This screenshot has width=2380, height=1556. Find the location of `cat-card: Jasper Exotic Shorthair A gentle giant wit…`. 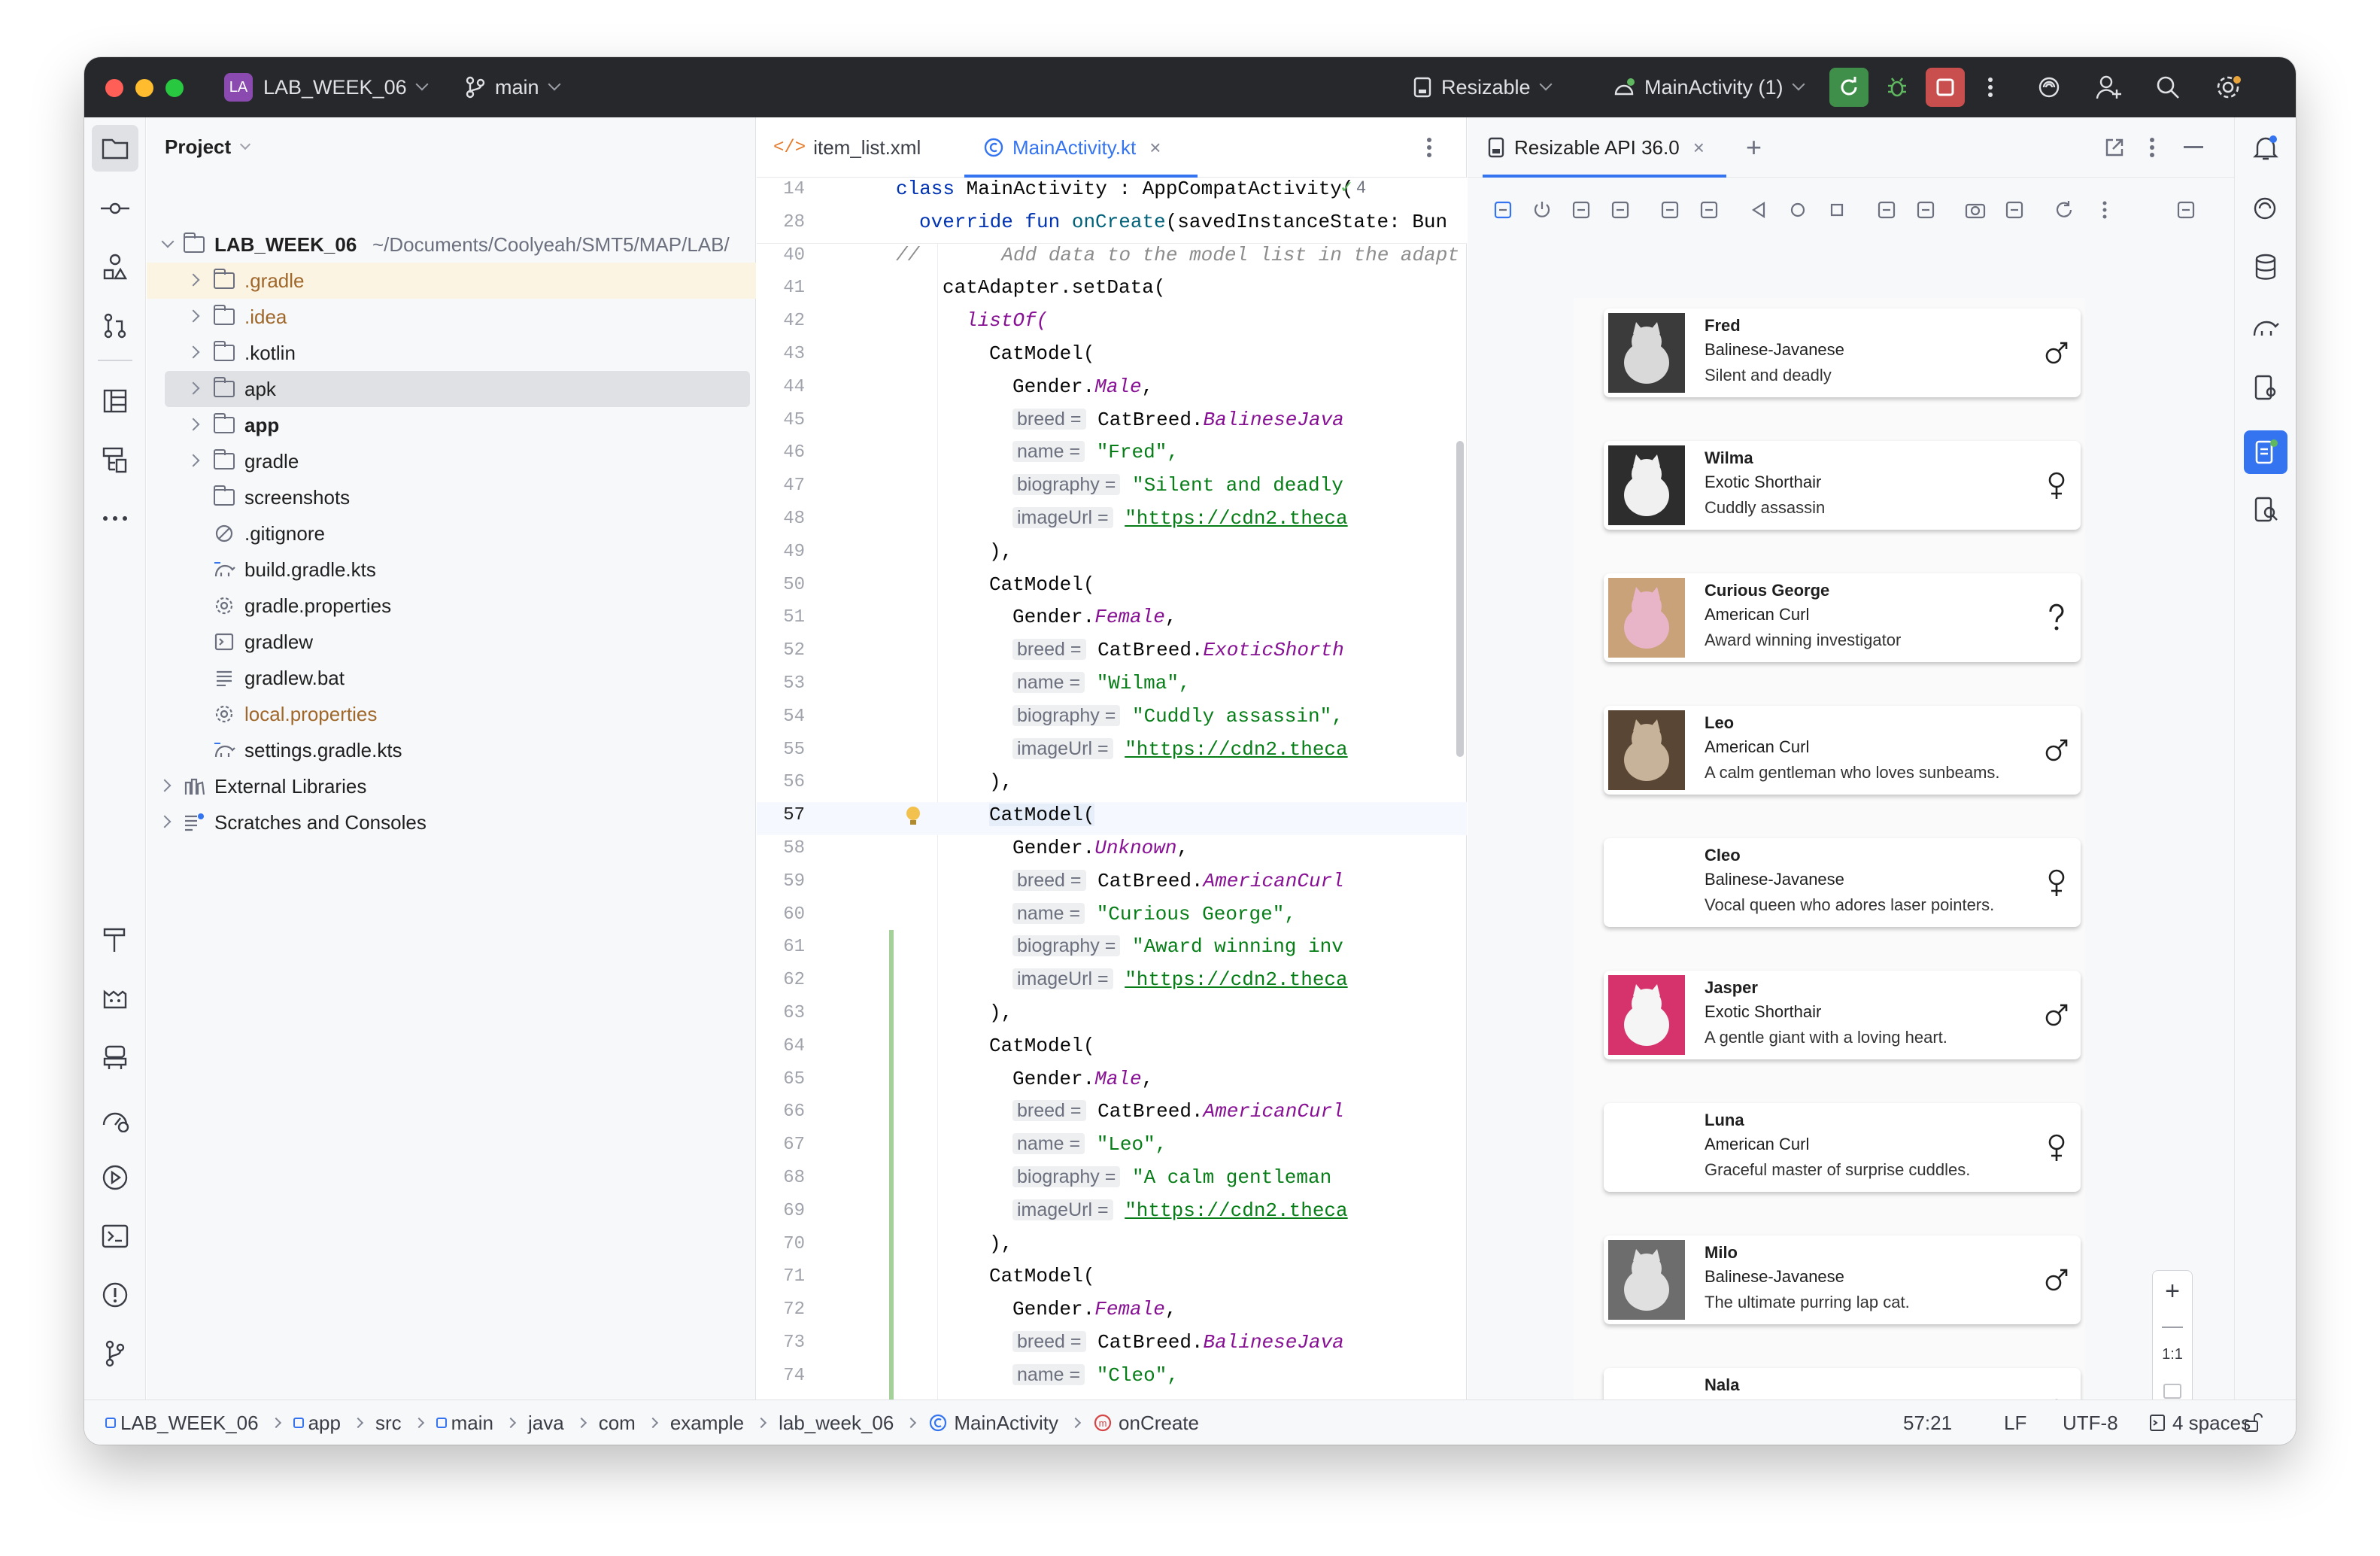

cat-card: Jasper Exotic Shorthair A gentle giant wit… is located at coordinates (1842, 1015).